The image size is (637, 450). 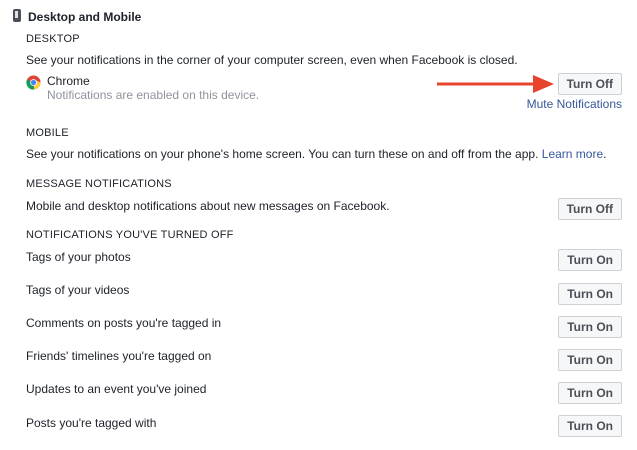 What do you see at coordinates (574, 104) in the screenshot?
I see `mute-notifications-link: Mute Notifications` at bounding box center [574, 104].